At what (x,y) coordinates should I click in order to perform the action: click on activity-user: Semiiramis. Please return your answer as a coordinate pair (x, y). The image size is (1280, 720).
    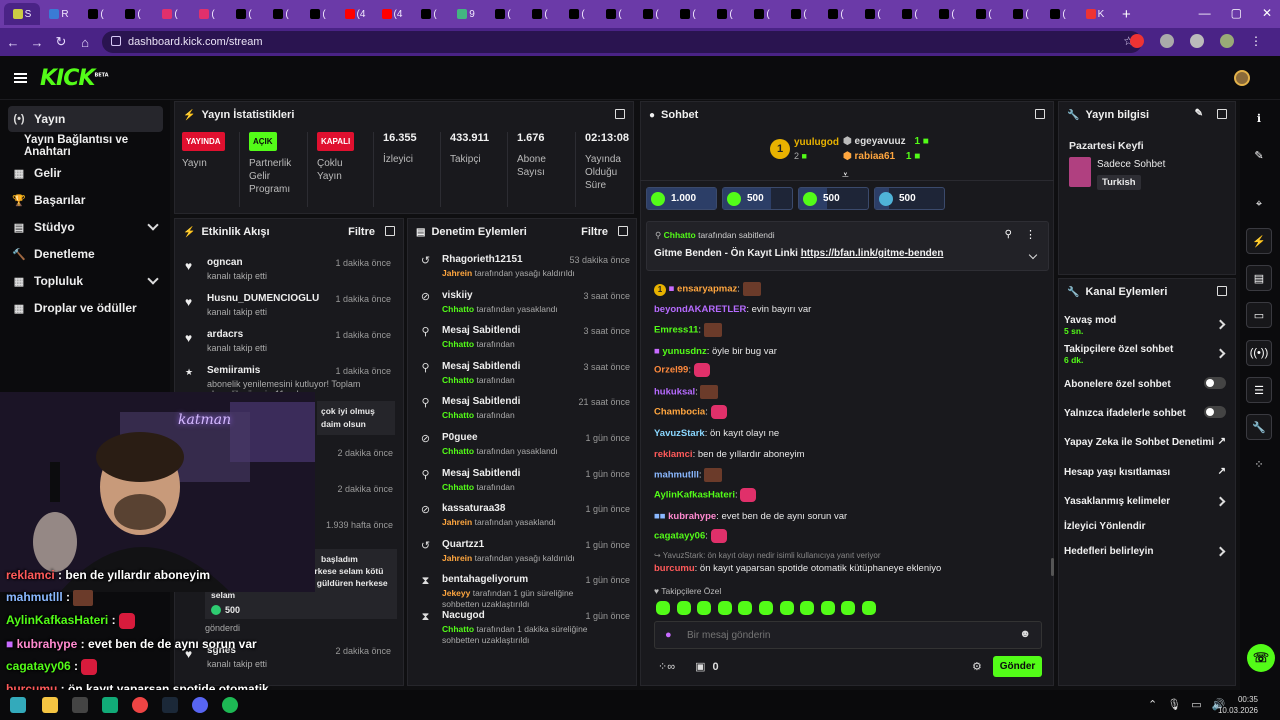
    Looking at the image, I should click on (233, 370).